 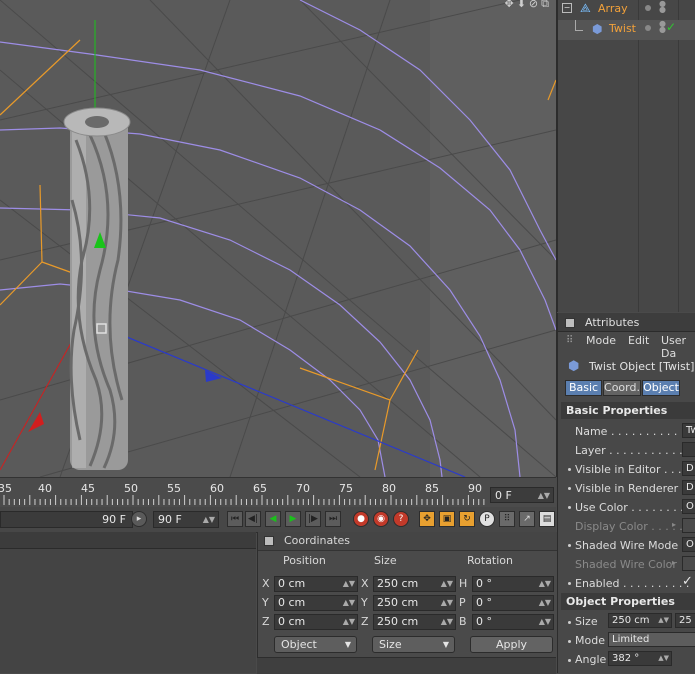 I want to click on play-forward-icon: ▶, so click(x=293, y=519).